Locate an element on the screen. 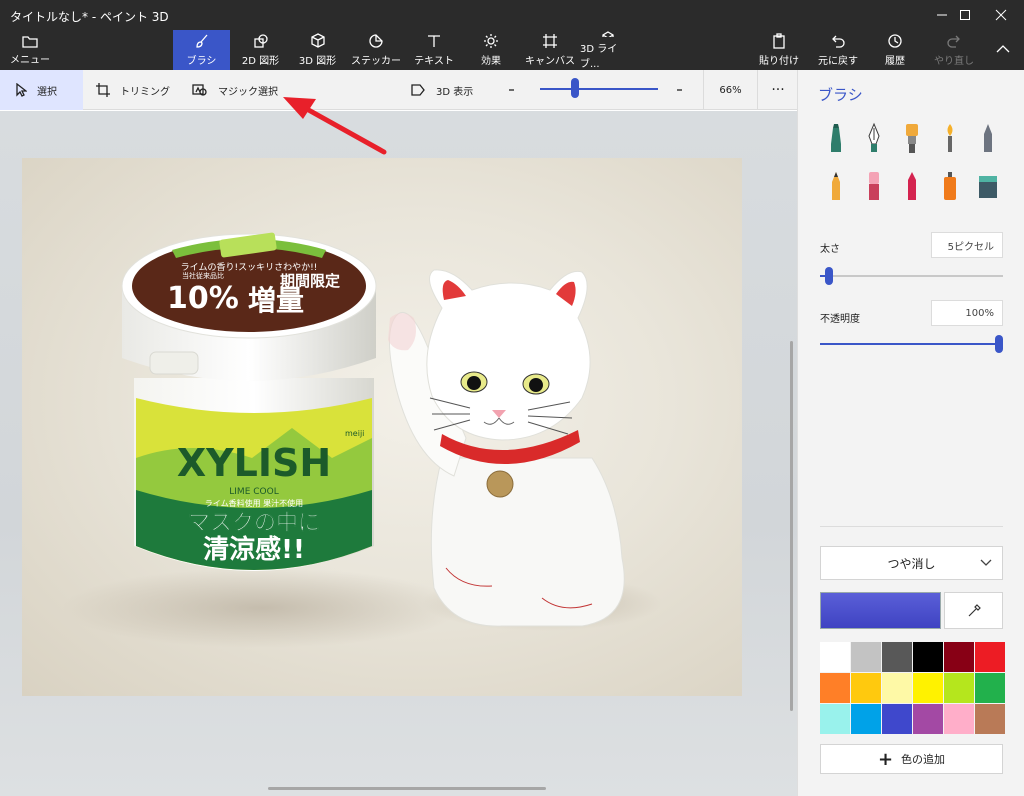  plus-icon is located at coordinates (679, 90).